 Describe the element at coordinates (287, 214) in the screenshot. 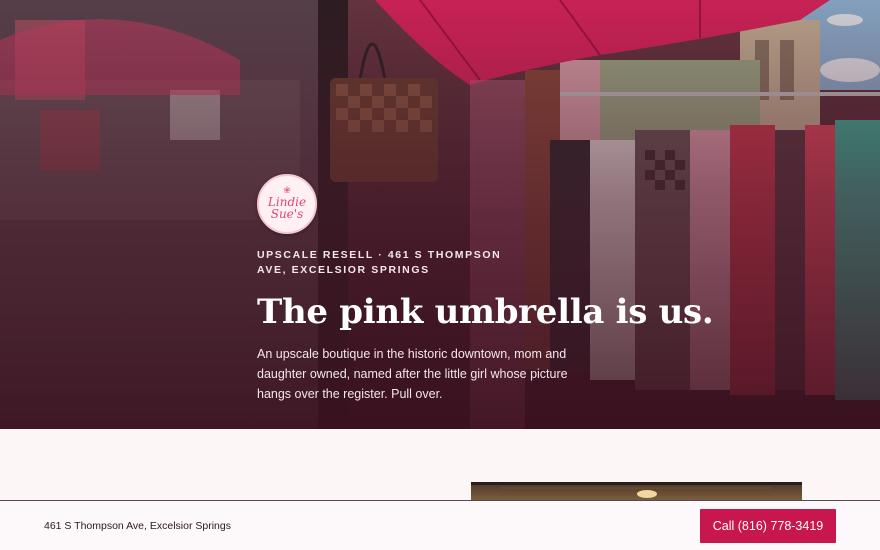

I see `logo-text-line2: Sue's` at that location.